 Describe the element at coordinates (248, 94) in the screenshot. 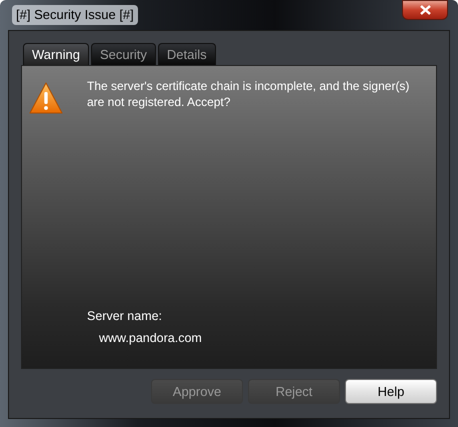

I see `warning-message: The server's certificate chain is incomplete, and the signer(s) are not registered. Accept?` at that location.